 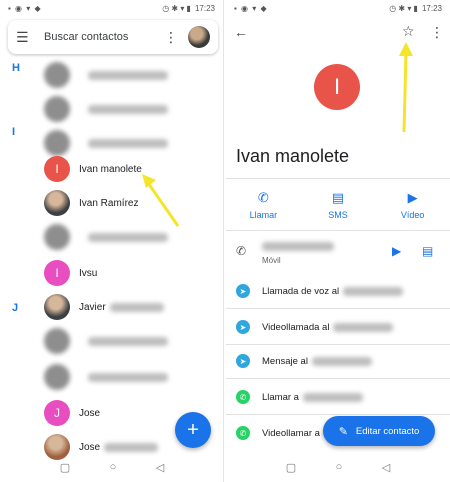 What do you see at coordinates (280, 397) in the screenshot?
I see `app-action-label: Llamar a` at bounding box center [280, 397].